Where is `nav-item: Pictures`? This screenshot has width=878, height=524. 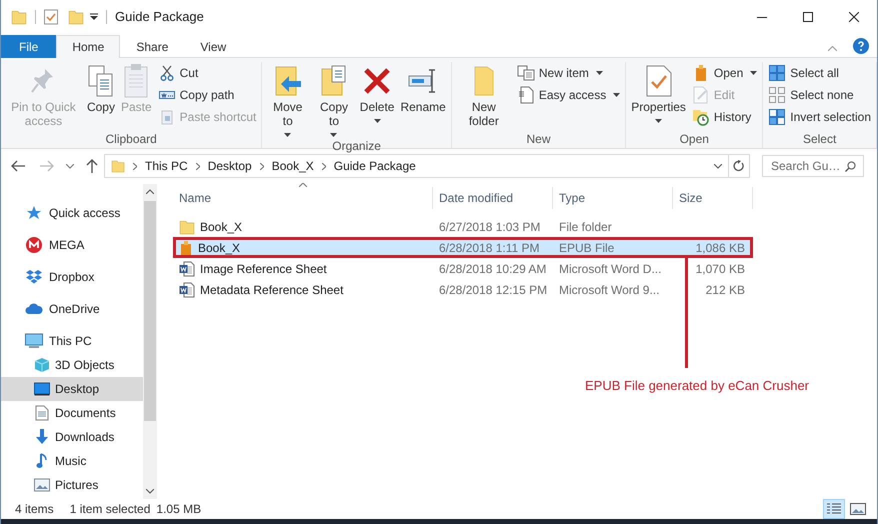 nav-item: Pictures is located at coordinates (72, 485).